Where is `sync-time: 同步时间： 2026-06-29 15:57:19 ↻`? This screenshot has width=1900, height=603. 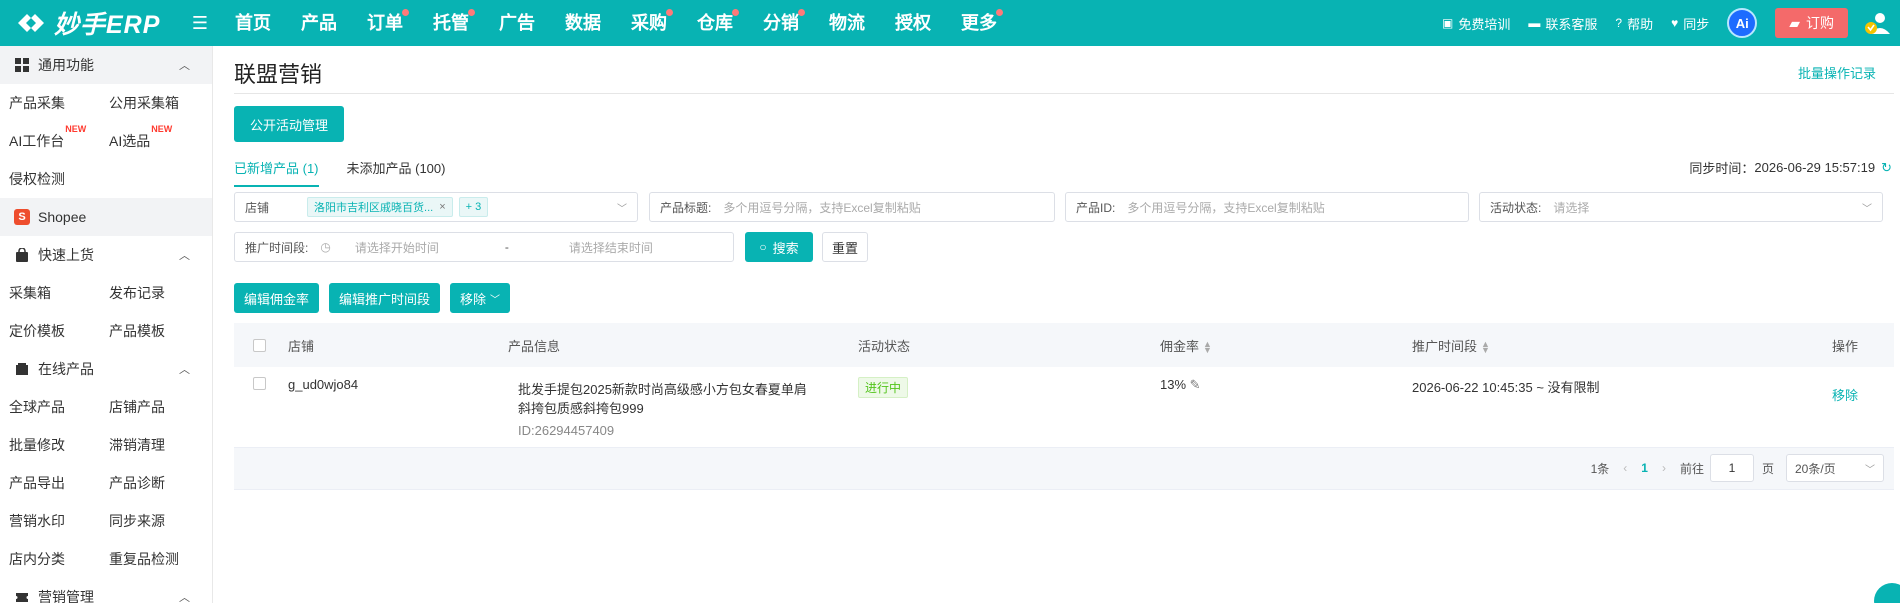
sync-time: 同步时间： 2026-06-29 15:57:19 ↻ is located at coordinates (1790, 168).